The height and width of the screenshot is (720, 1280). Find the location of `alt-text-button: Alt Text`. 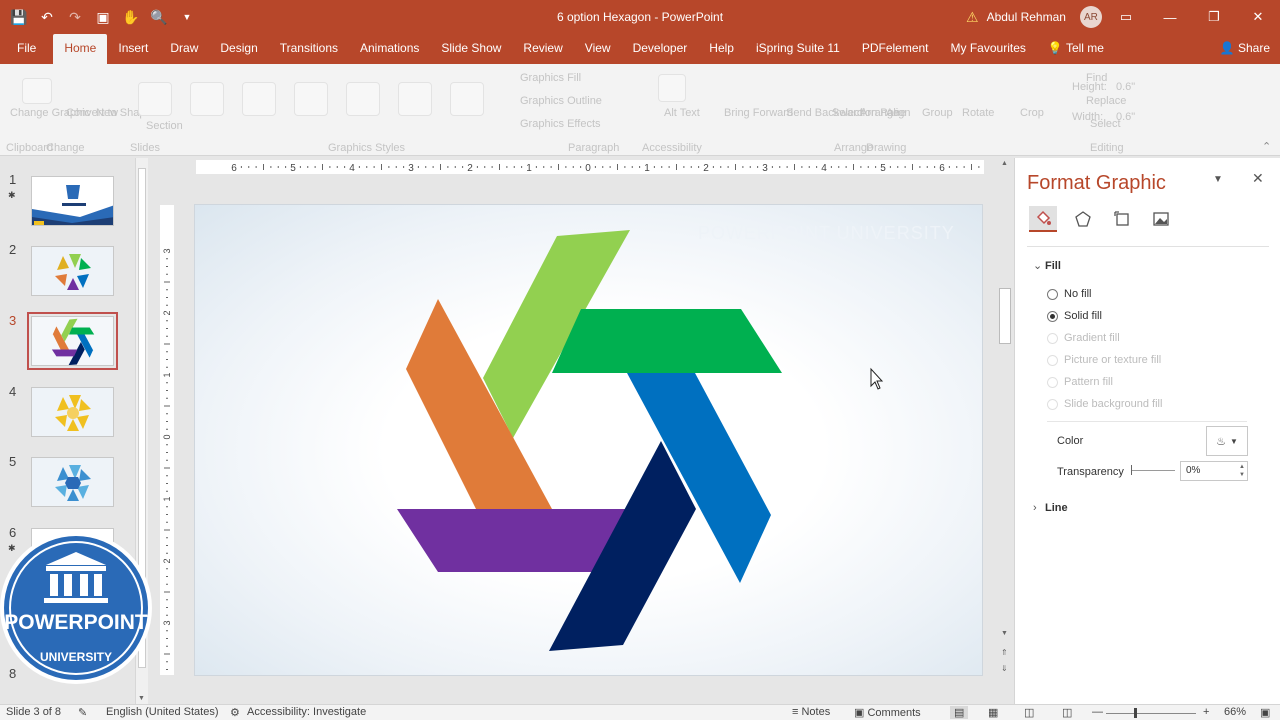

alt-text-button: Alt Text is located at coordinates (682, 113).